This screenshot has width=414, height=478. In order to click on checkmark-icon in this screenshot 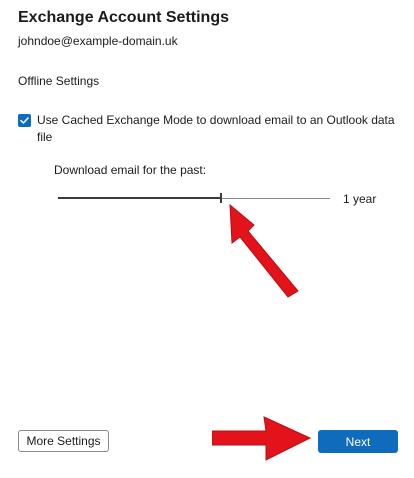, I will do `click(24, 120)`.